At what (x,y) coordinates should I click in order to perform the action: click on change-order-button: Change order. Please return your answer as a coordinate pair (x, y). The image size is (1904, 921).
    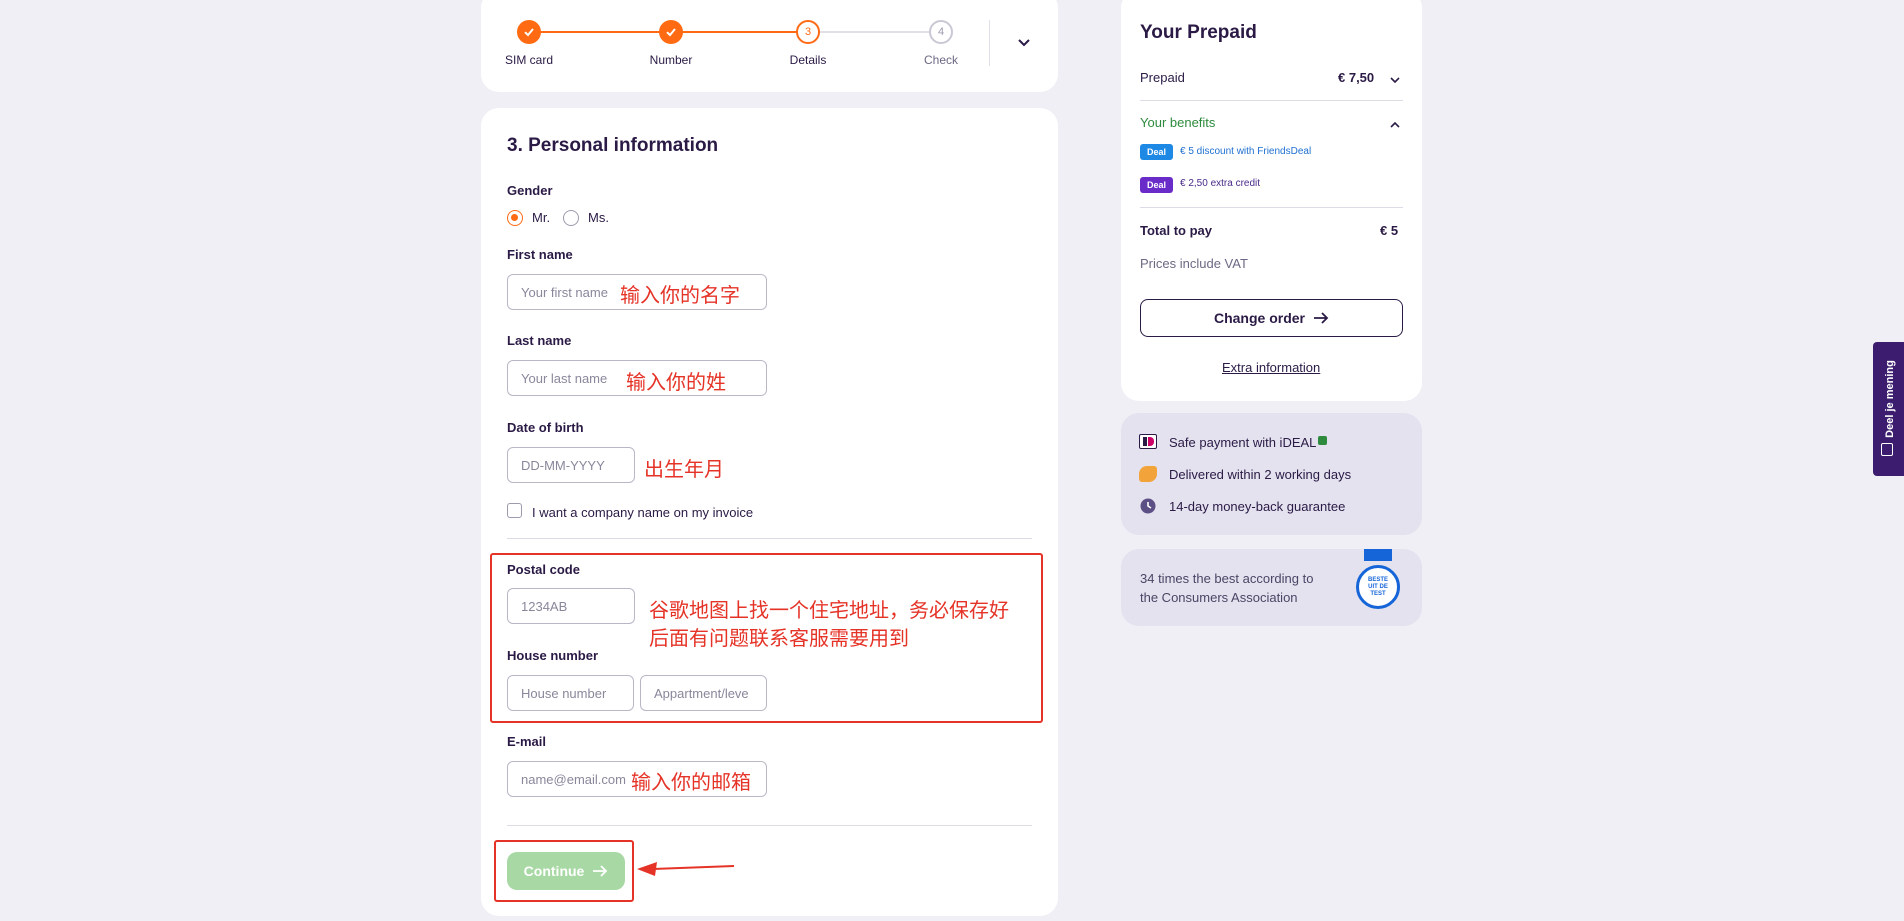
    Looking at the image, I should click on (1271, 318).